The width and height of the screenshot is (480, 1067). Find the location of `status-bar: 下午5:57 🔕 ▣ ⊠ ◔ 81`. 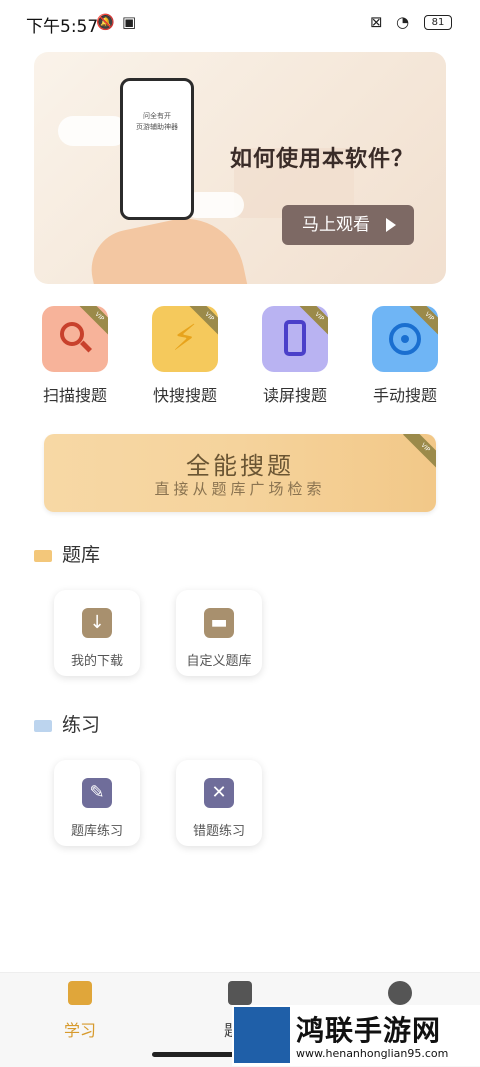

status-bar: 下午5:57 🔕 ▣ ⊠ ◔ 81 is located at coordinates (240, 22).